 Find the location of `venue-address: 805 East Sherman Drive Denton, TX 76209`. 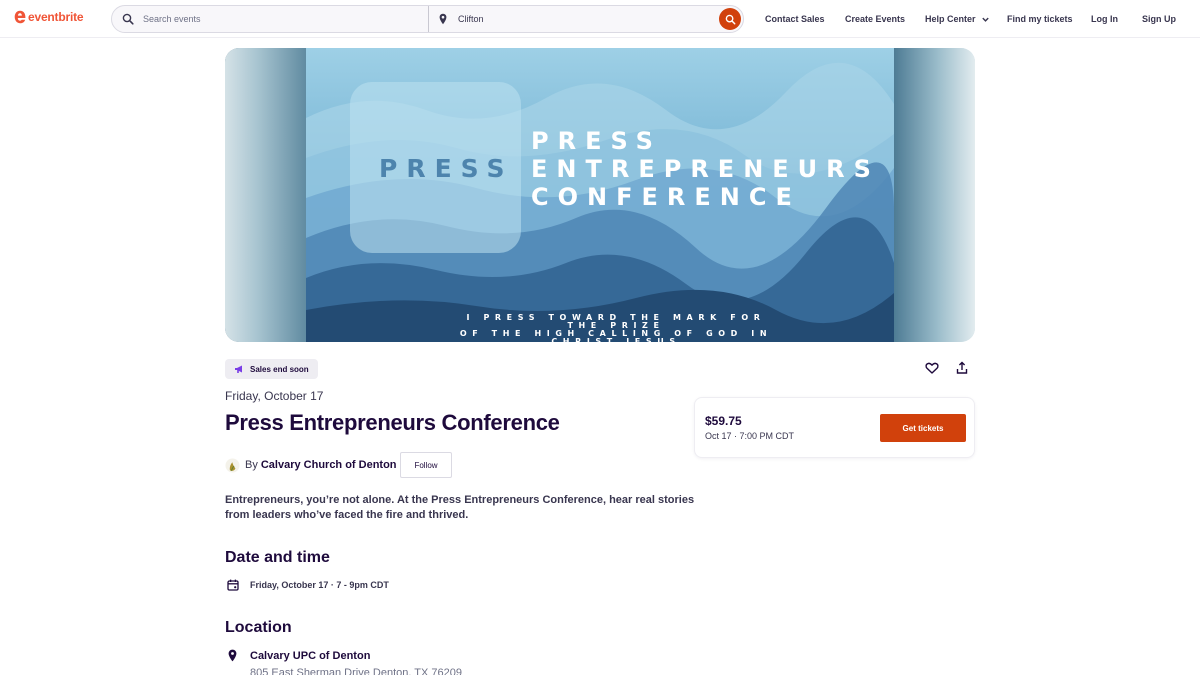

venue-address: 805 East Sherman Drive Denton, TX 76209 is located at coordinates (356, 671).